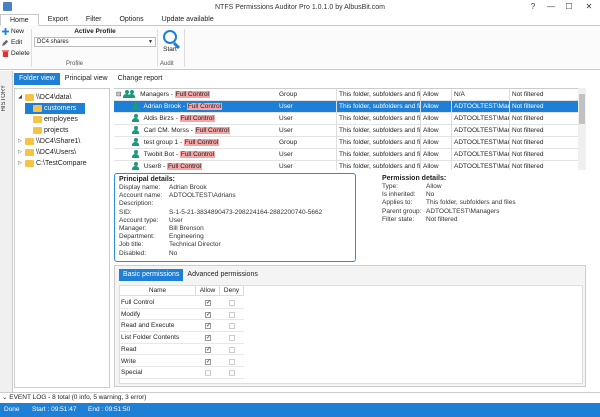  What do you see at coordinates (161, 237) in the screenshot?
I see `principal-department: Department: Engineering` at bounding box center [161, 237].